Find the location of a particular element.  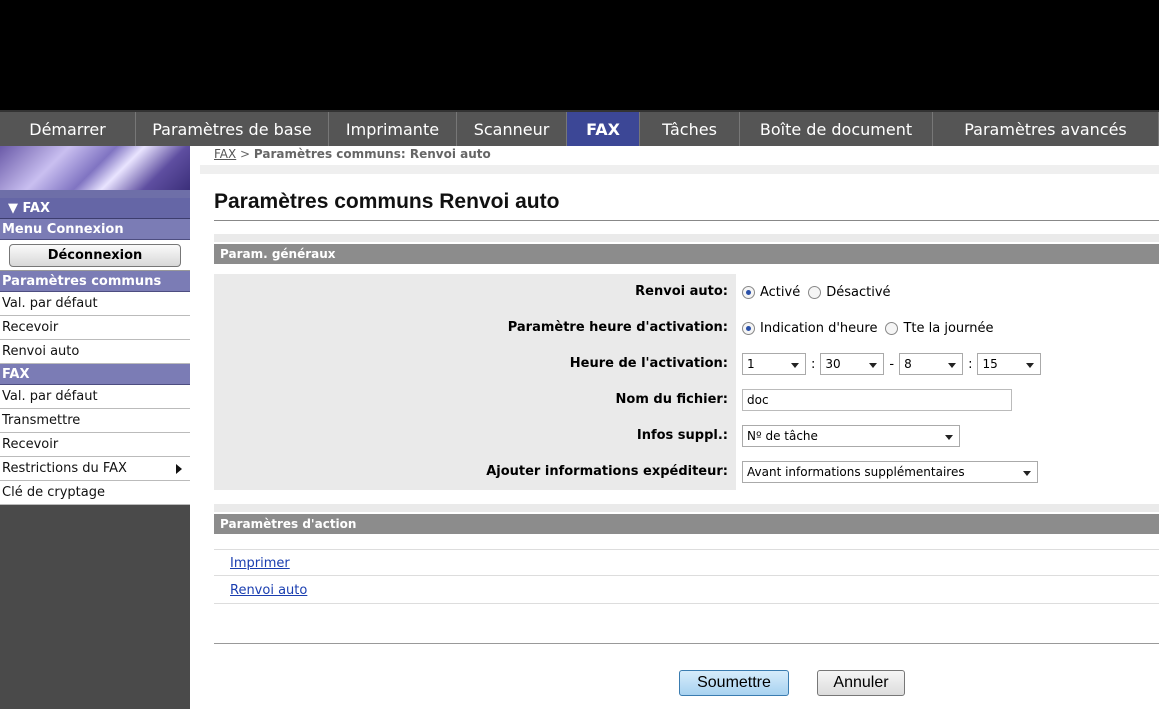

sidebar-menu-connexion: Menu Connexion is located at coordinates (95, 229).